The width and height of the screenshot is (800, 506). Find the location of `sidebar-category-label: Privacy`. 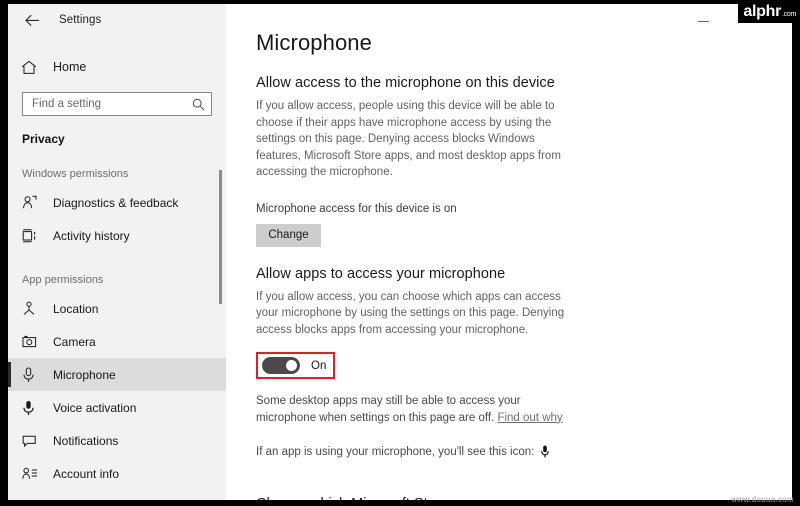

sidebar-category-label: Privacy is located at coordinates (43, 139).